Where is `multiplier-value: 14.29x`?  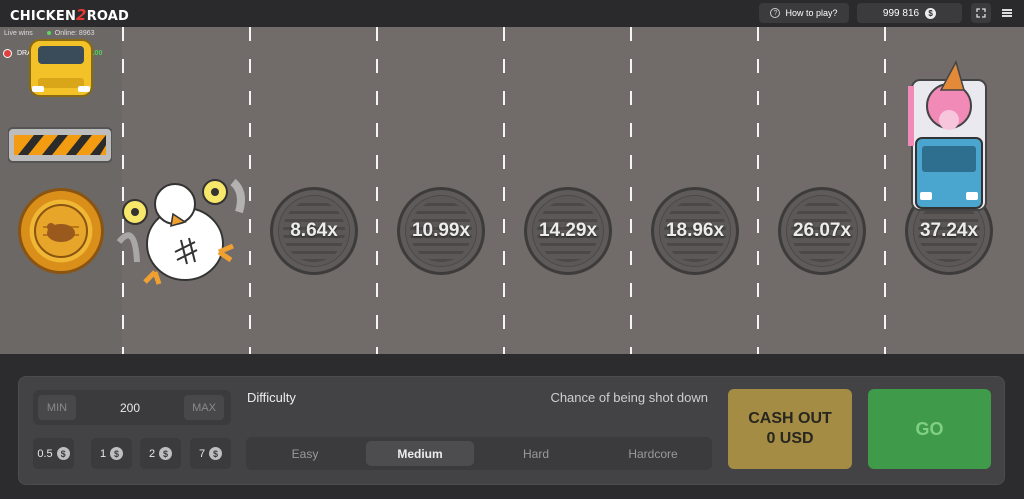
multiplier-value: 14.29x is located at coordinates (568, 230).